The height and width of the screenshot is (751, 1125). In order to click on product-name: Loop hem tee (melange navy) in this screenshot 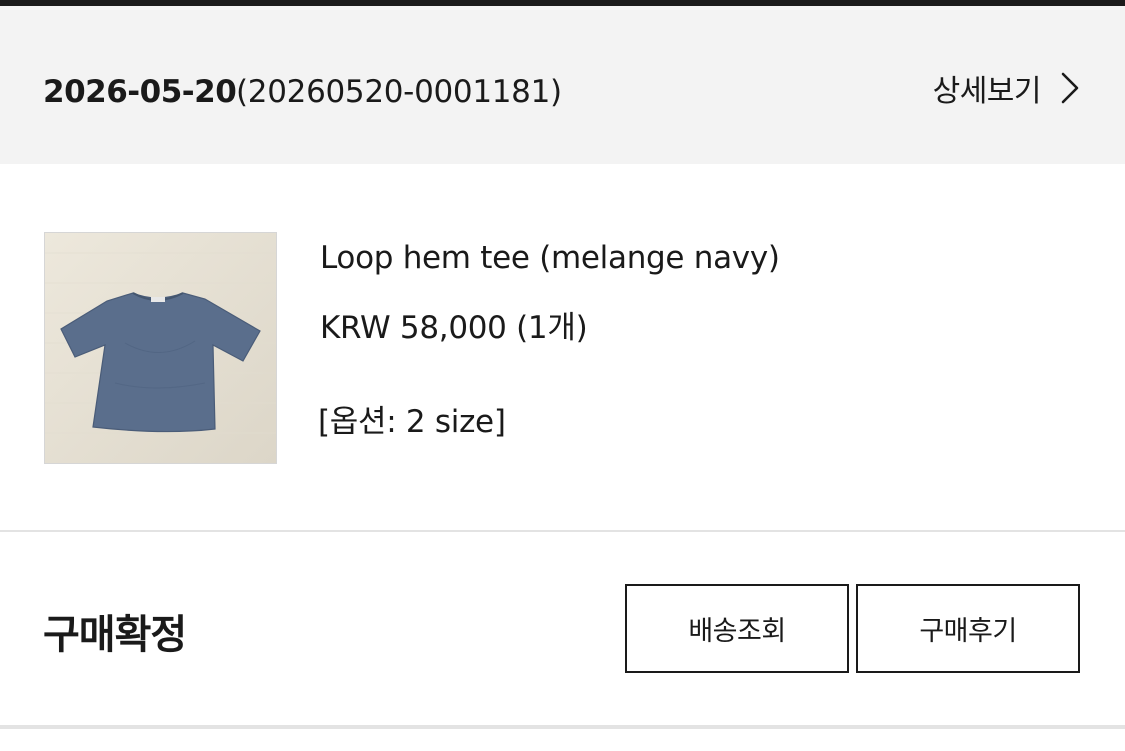, I will do `click(550, 258)`.